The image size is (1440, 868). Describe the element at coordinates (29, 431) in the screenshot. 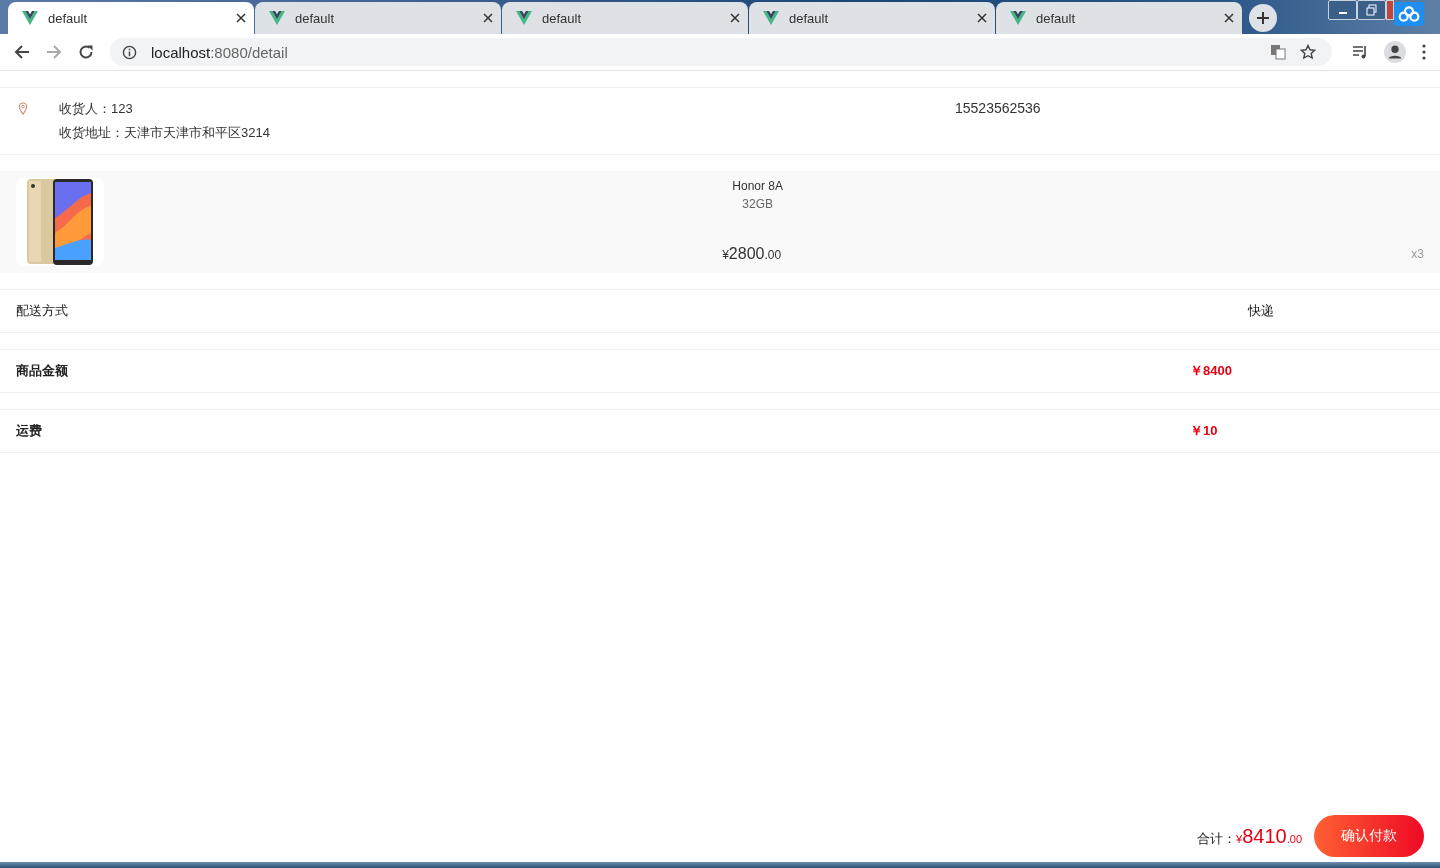

I see `summary-label: 运费` at that location.